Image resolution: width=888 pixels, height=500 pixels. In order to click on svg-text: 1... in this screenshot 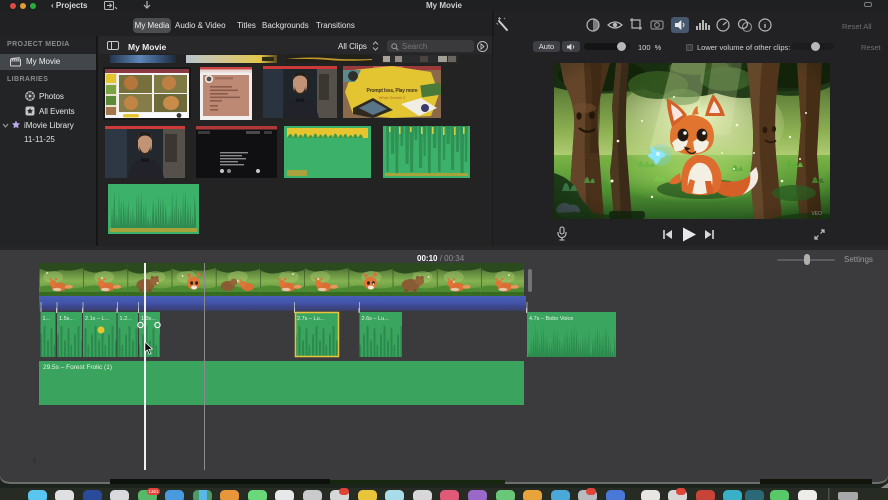, I will do `click(47, 319)`.